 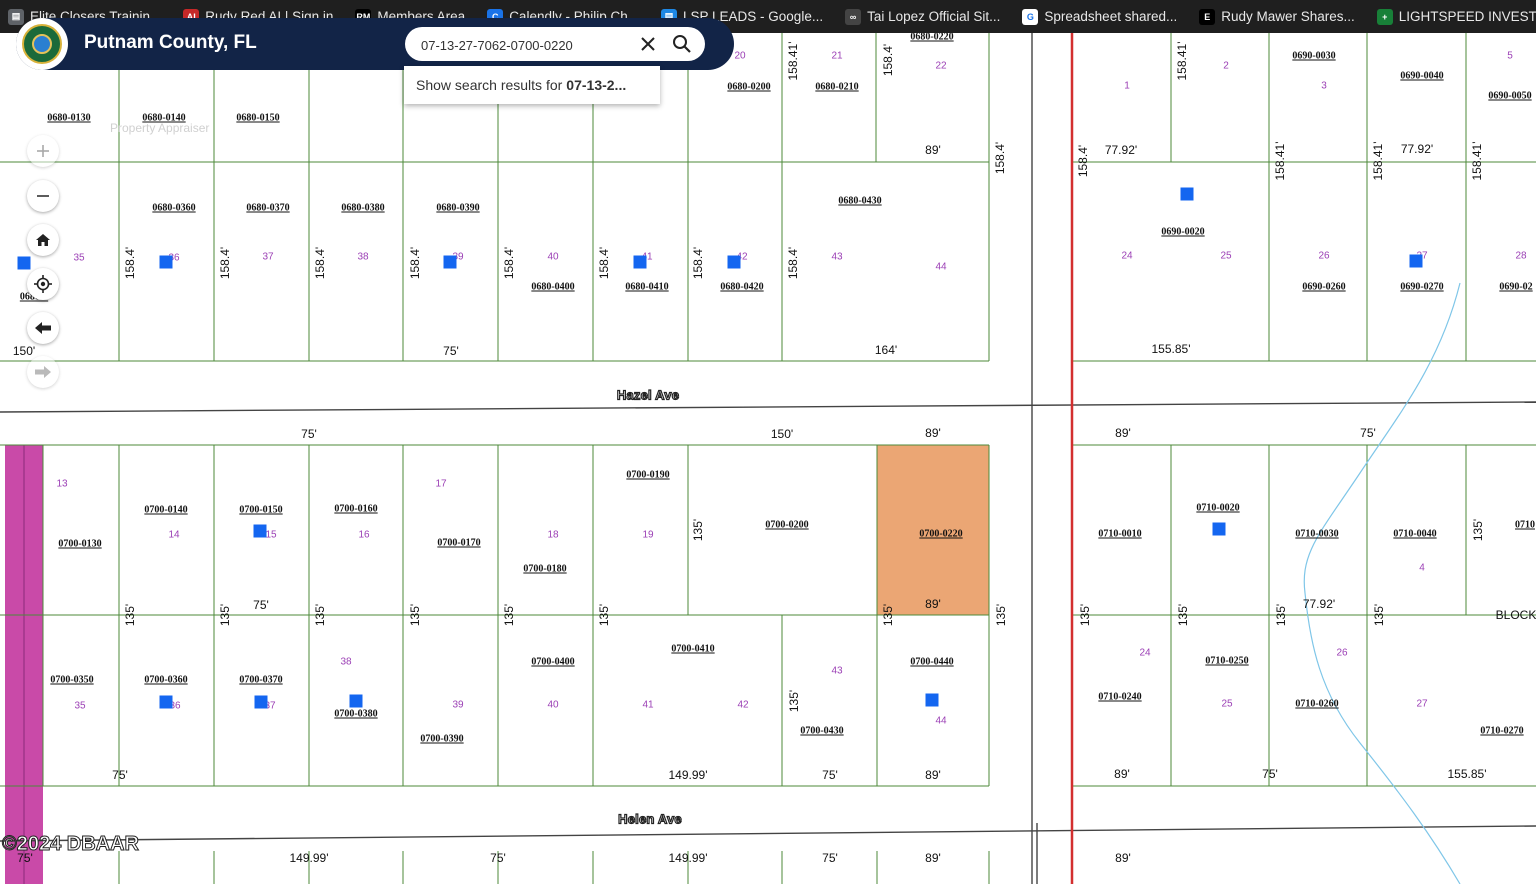 What do you see at coordinates (1182, 232) in the screenshot?
I see `parcel-id-label: 0690-0020` at bounding box center [1182, 232].